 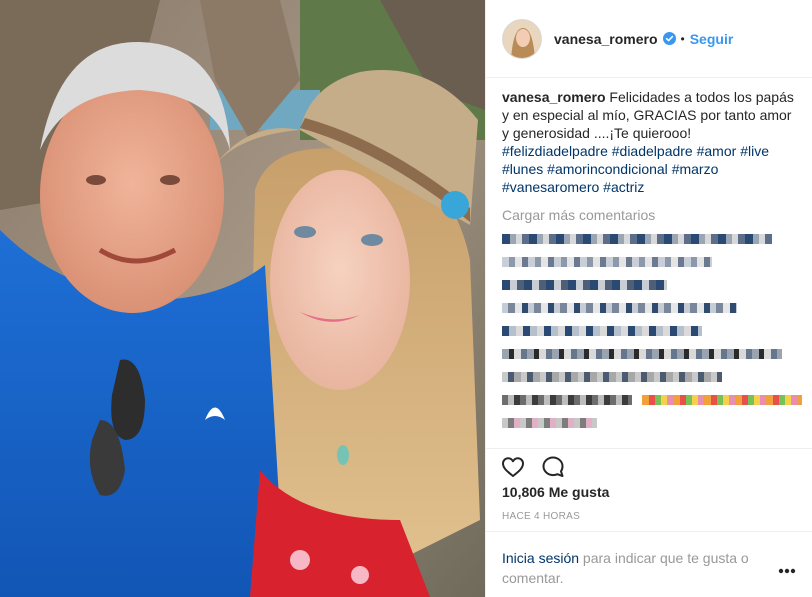 What do you see at coordinates (717, 151) in the screenshot?
I see `hashtag-link: #amor` at bounding box center [717, 151].